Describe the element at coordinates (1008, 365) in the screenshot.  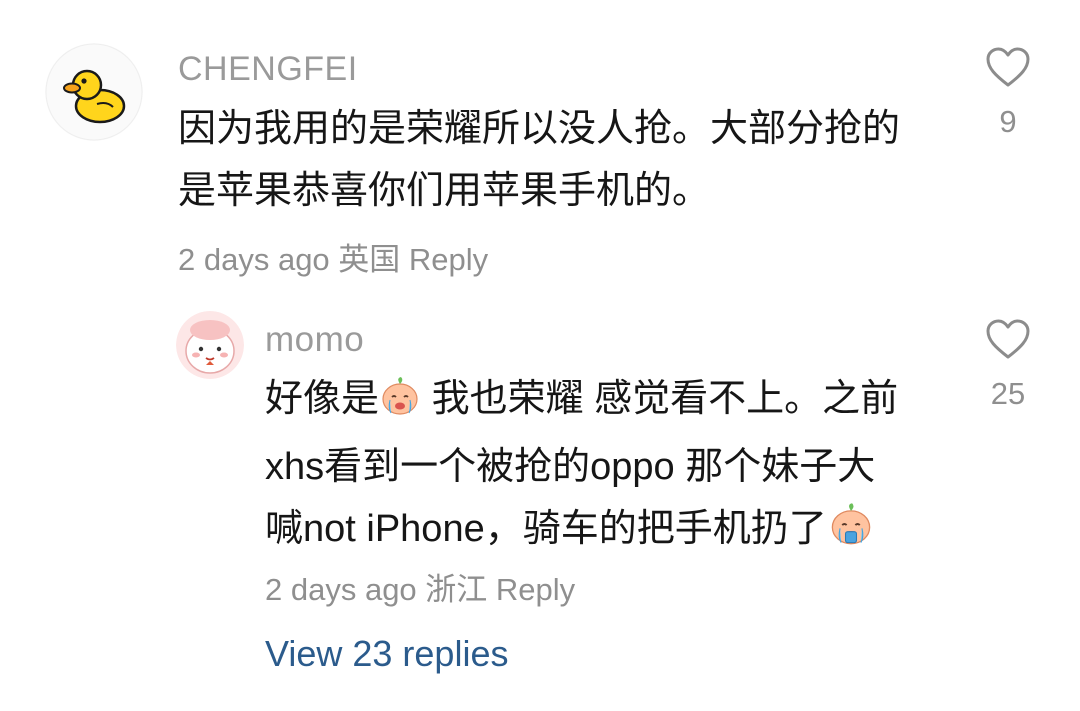
I see `like-control: 25` at that location.